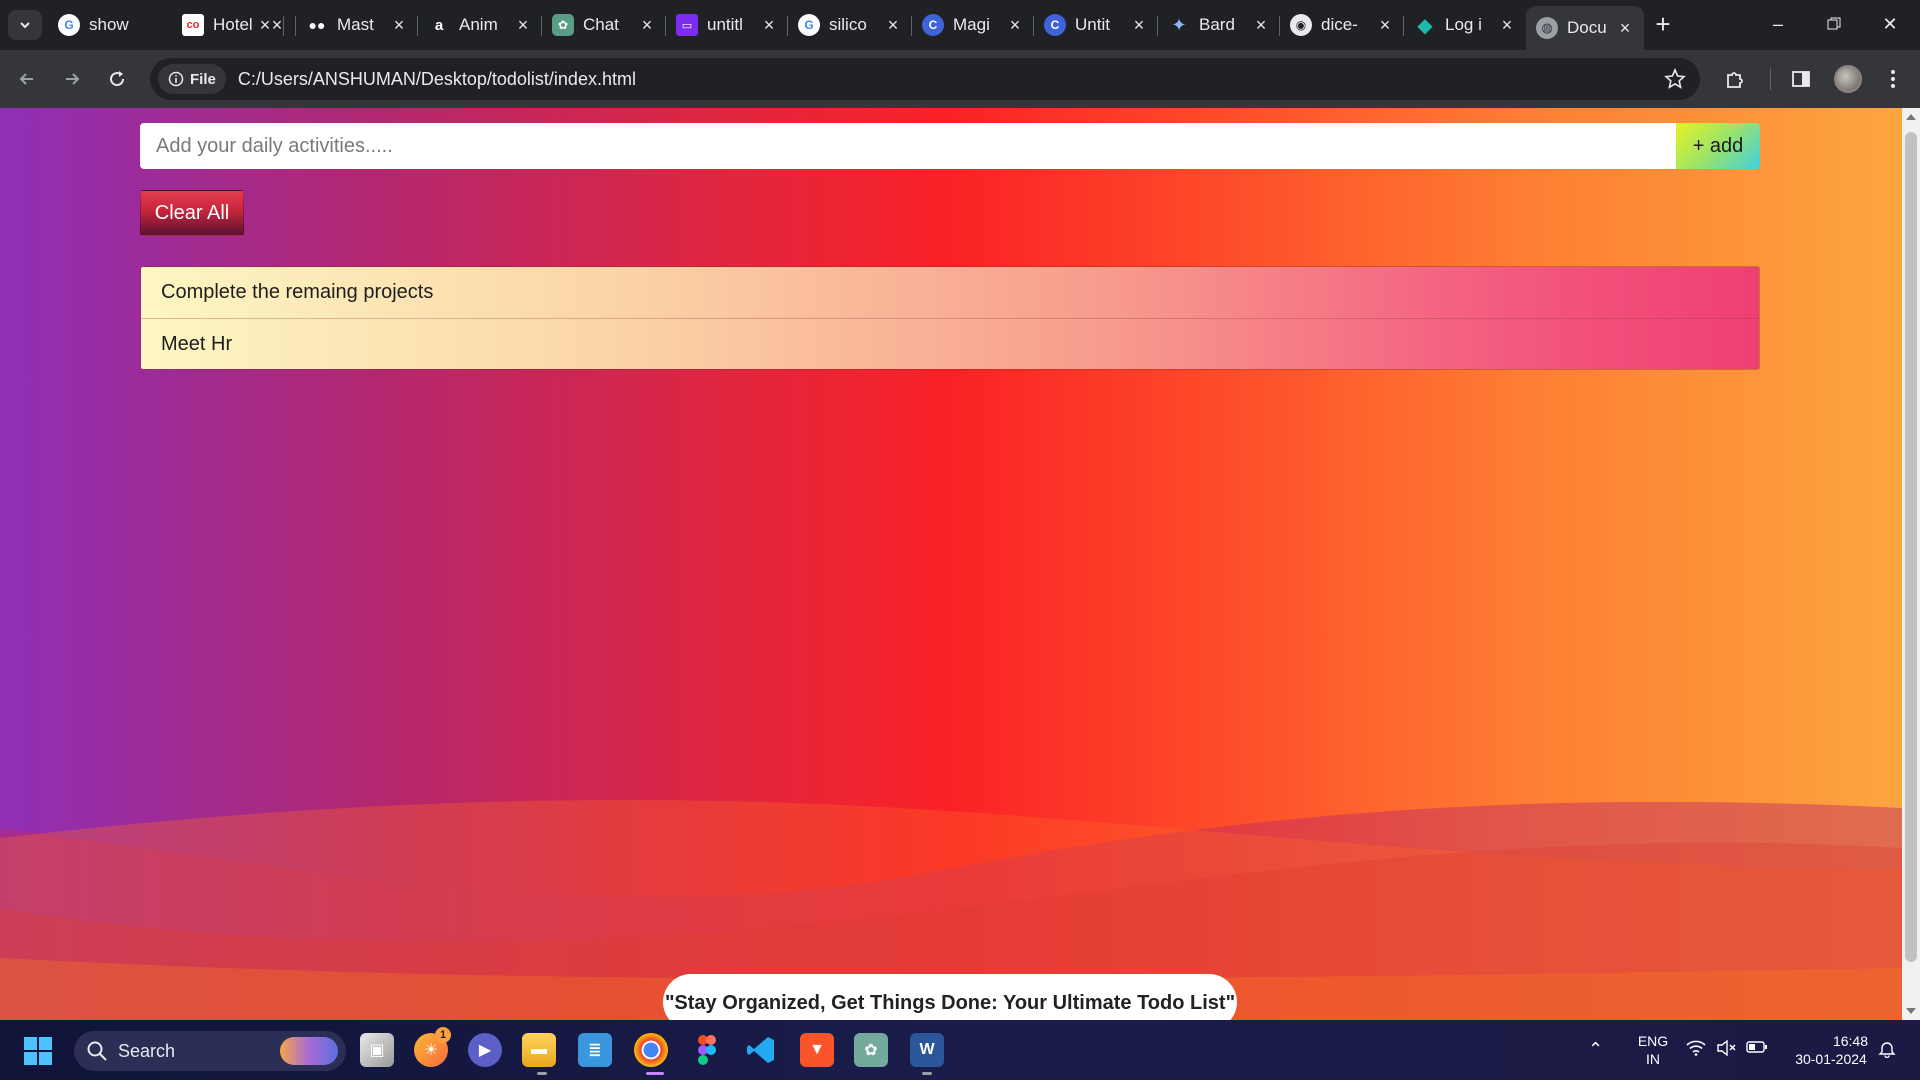 The image size is (1920, 1080). Describe the element at coordinates (1096, 25) in the screenshot. I see `tab-8: C Untit ×` at that location.